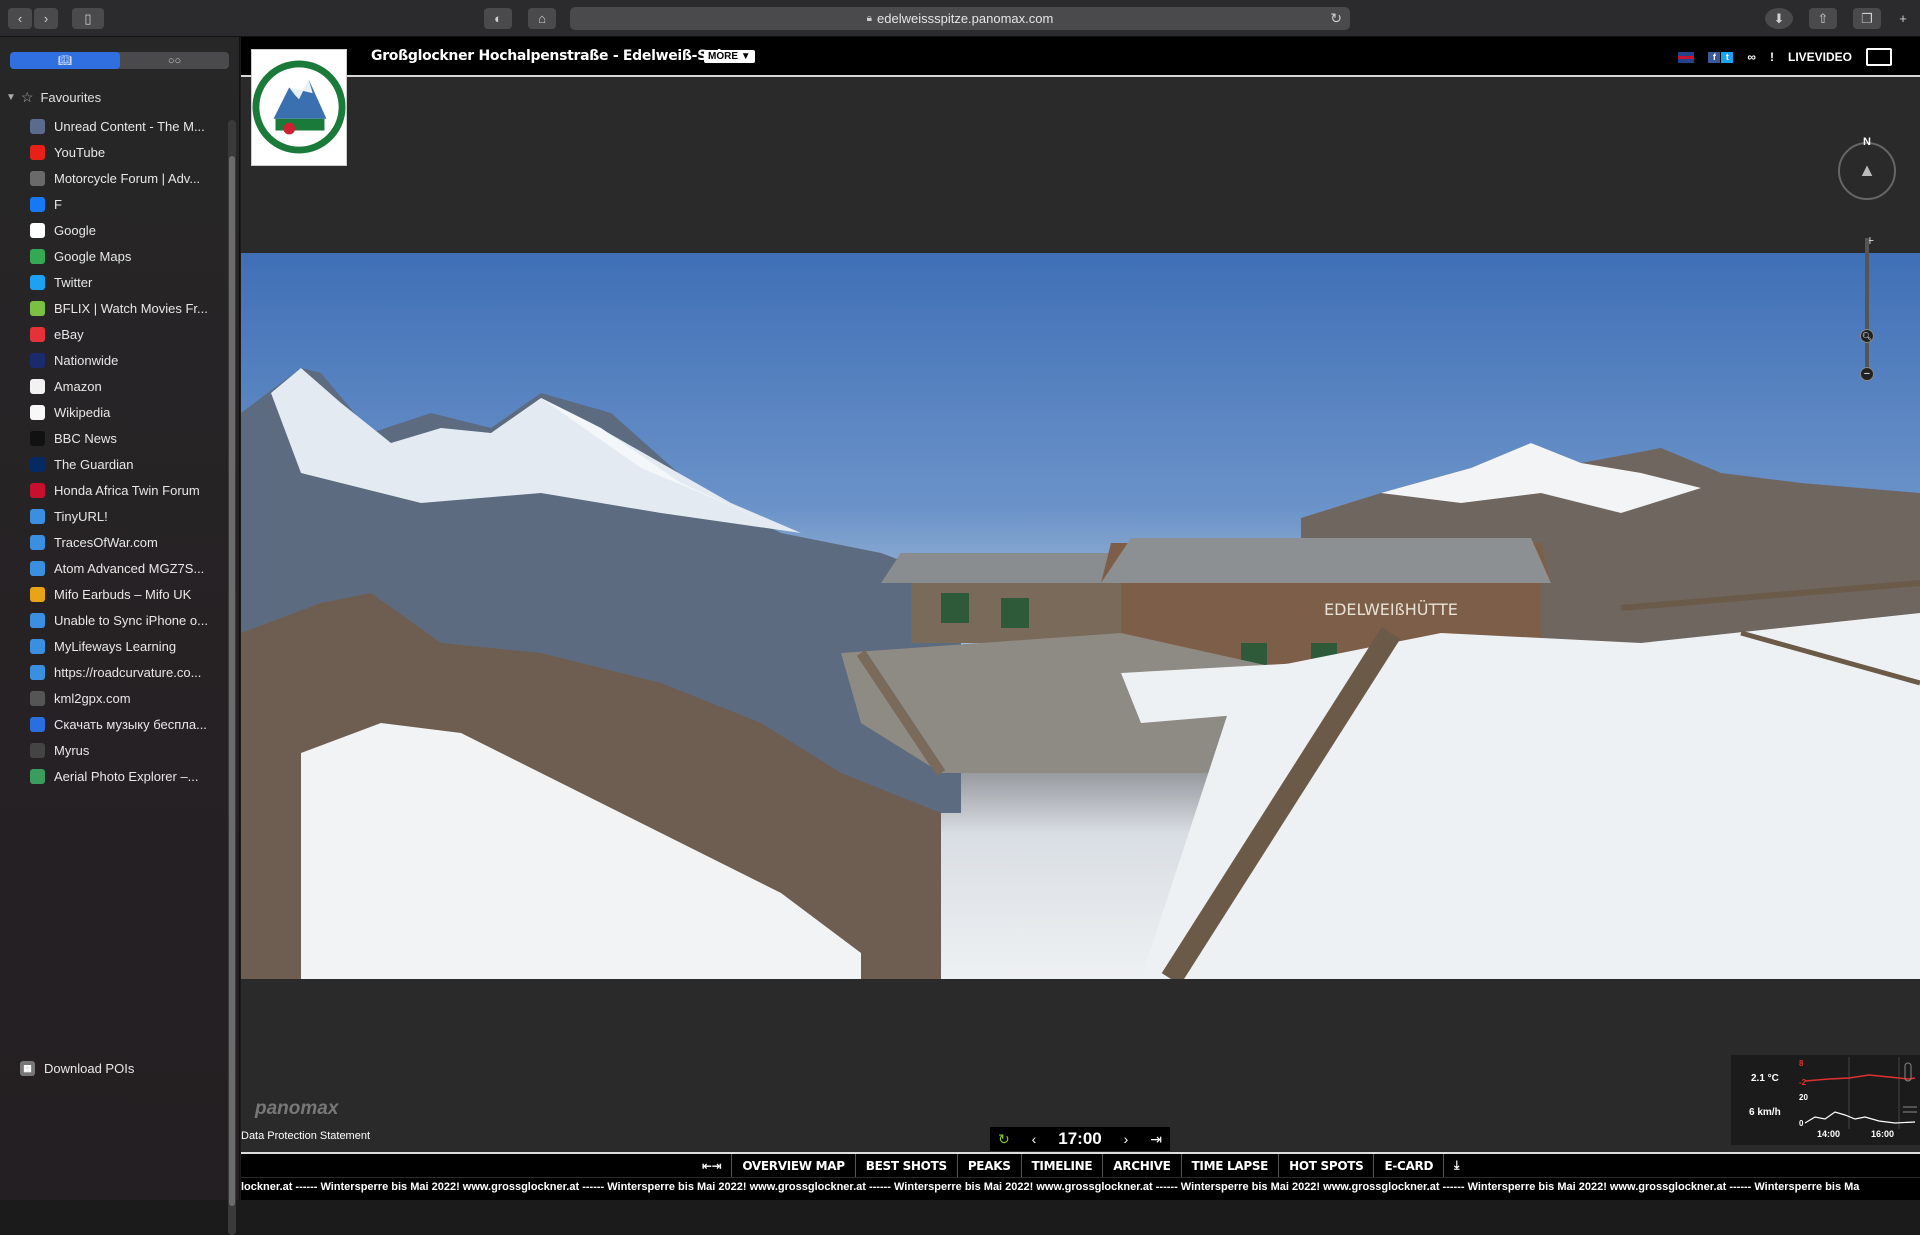 Image resolution: width=1920 pixels, height=1235 pixels. Describe the element at coordinates (1142, 1165) in the screenshot. I see `nav-archive: ARCHIVE` at that location.